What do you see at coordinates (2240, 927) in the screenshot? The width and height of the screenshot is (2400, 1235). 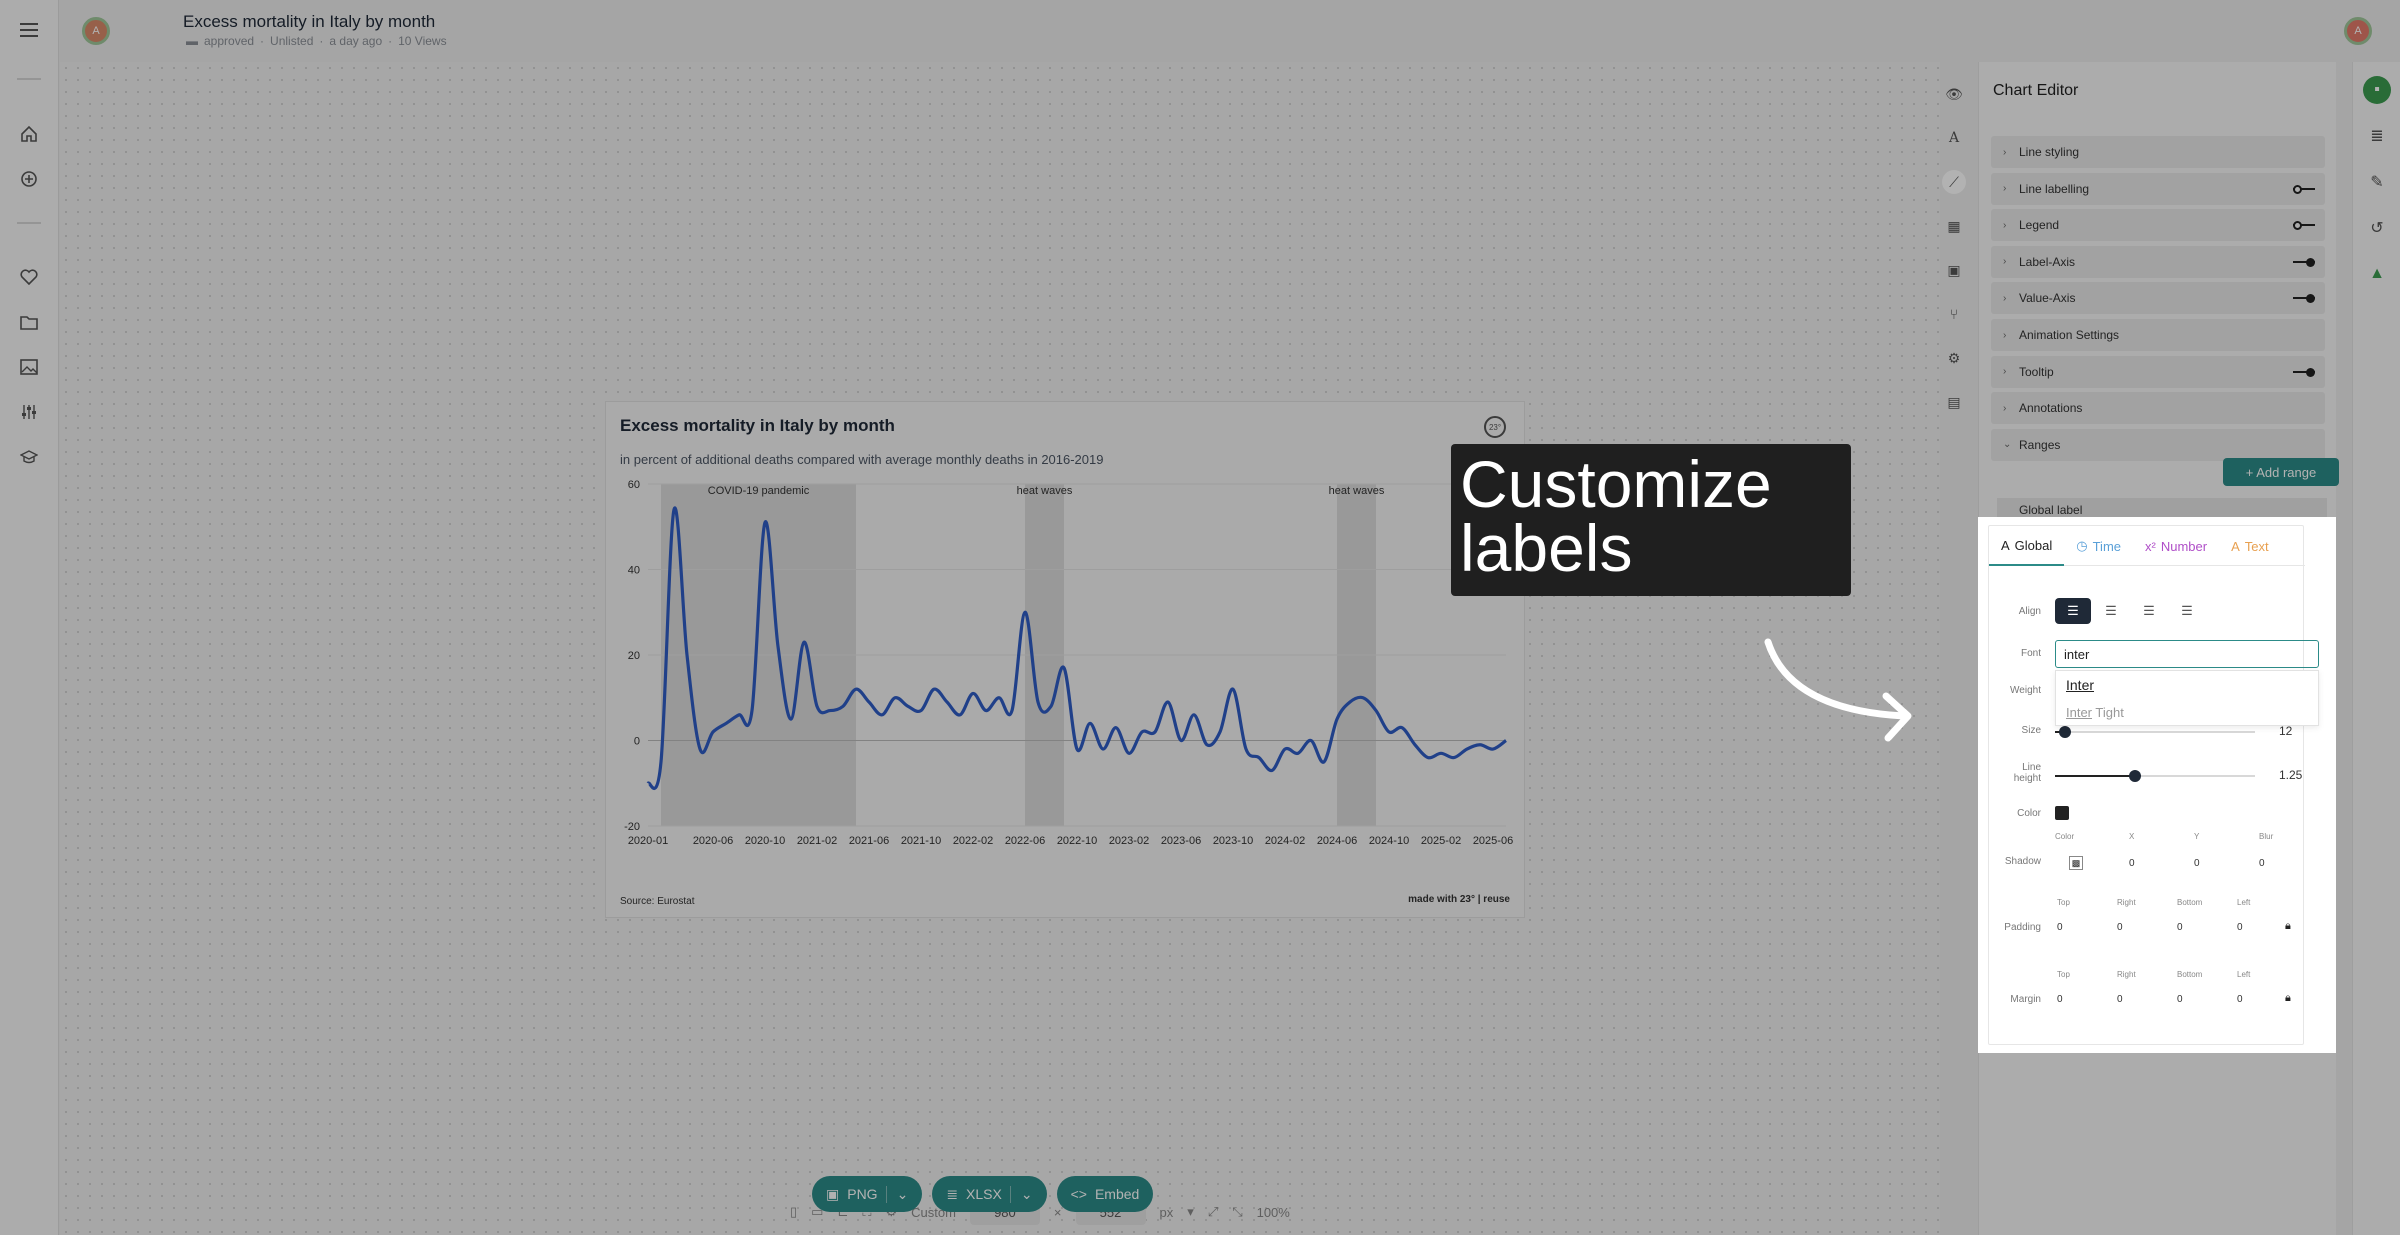 I see `padding-left-input: 0` at bounding box center [2240, 927].